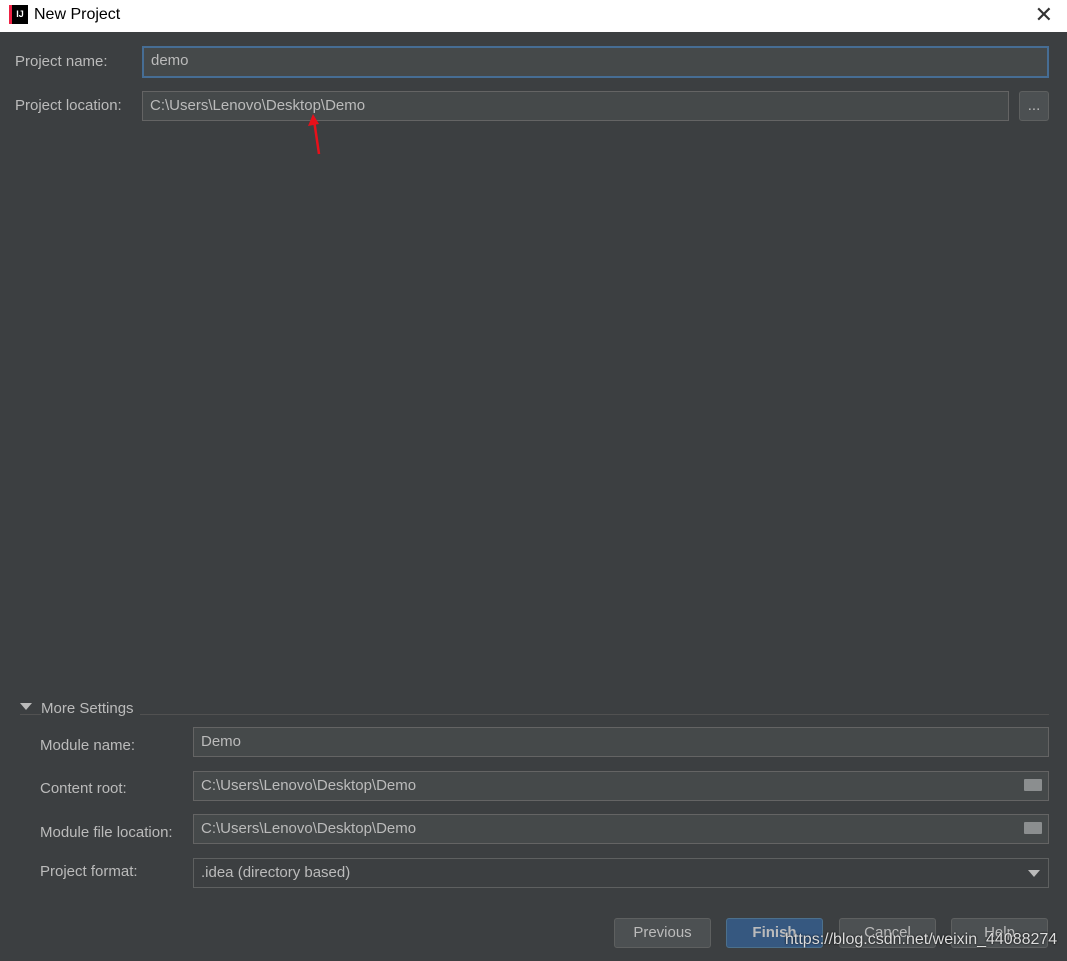 Image resolution: width=1067 pixels, height=961 pixels. I want to click on intellij-app-icon: IJ, so click(18, 14).